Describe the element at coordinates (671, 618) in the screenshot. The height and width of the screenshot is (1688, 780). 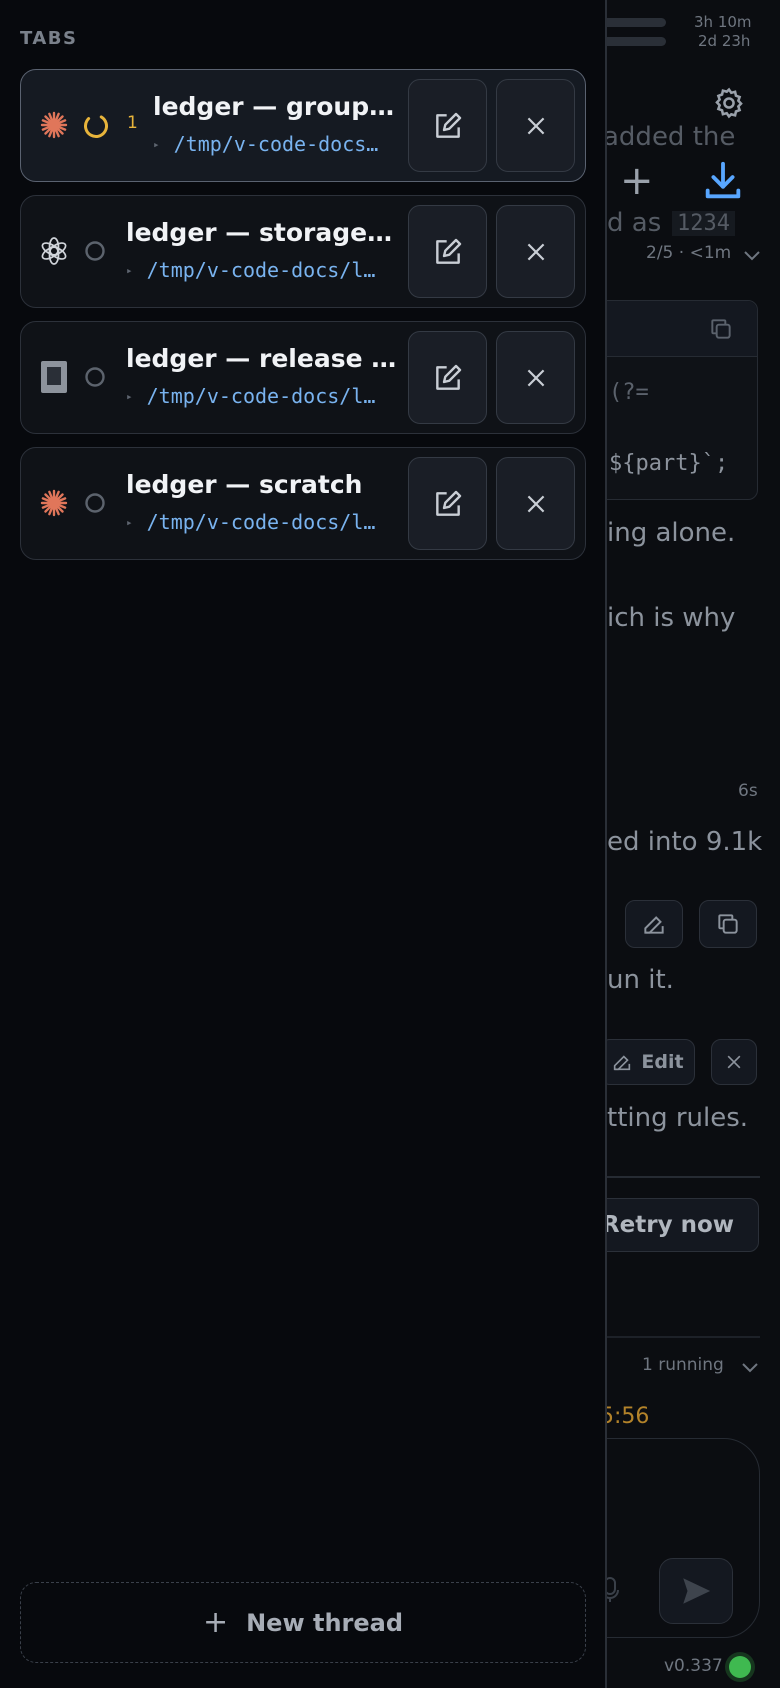
I see `bg-text-ich-is-why: ich is why` at that location.